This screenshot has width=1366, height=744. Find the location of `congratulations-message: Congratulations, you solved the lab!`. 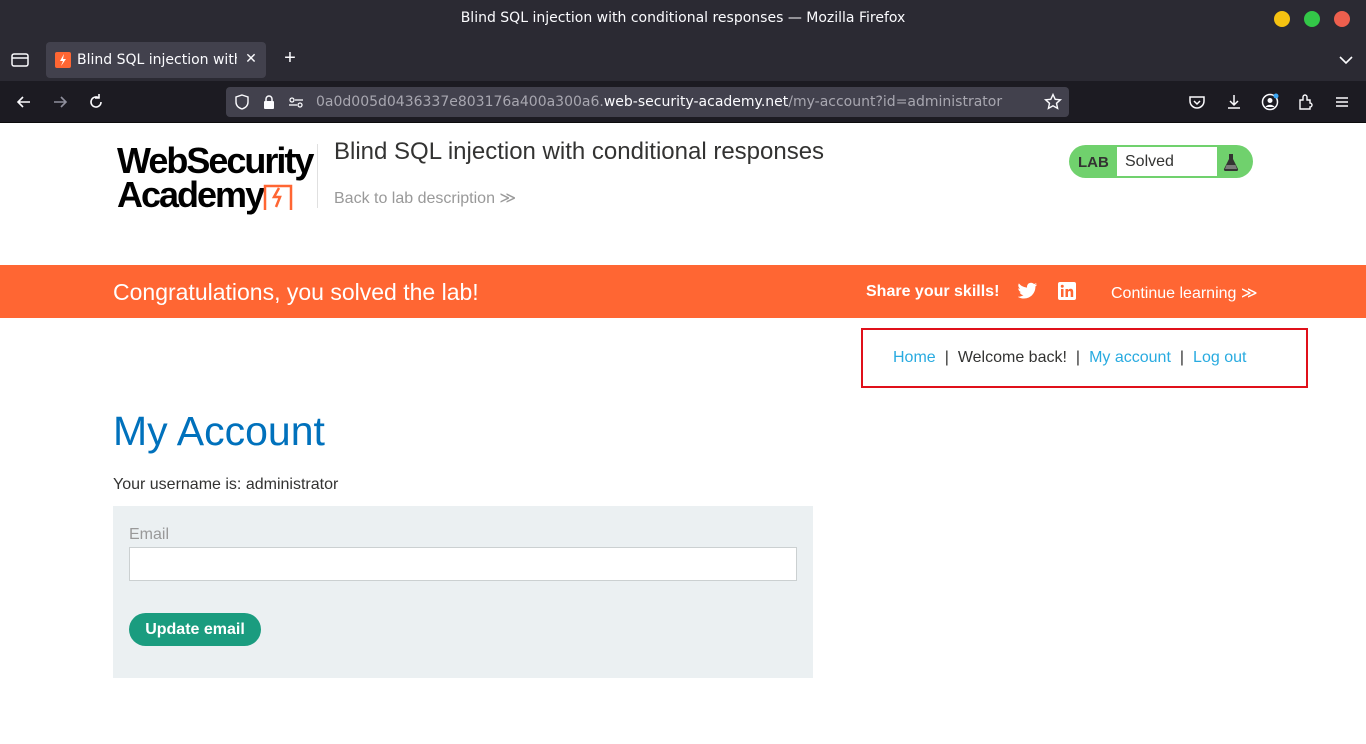

congratulations-message: Congratulations, you solved the lab! is located at coordinates (296, 292).